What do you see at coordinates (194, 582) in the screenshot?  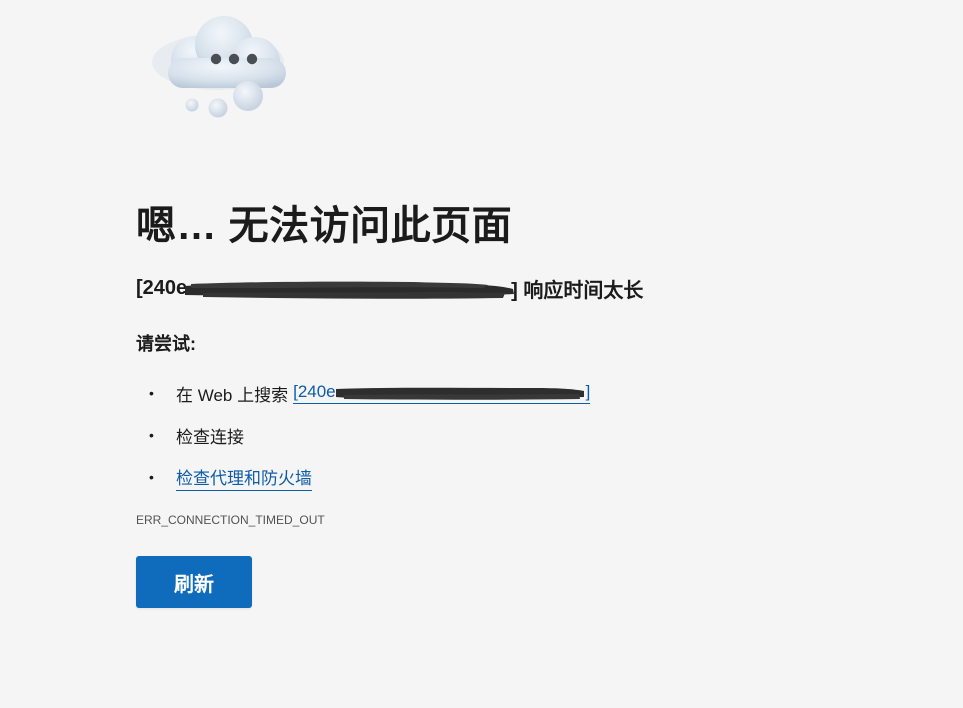 I see `refresh-button: 刷新` at bounding box center [194, 582].